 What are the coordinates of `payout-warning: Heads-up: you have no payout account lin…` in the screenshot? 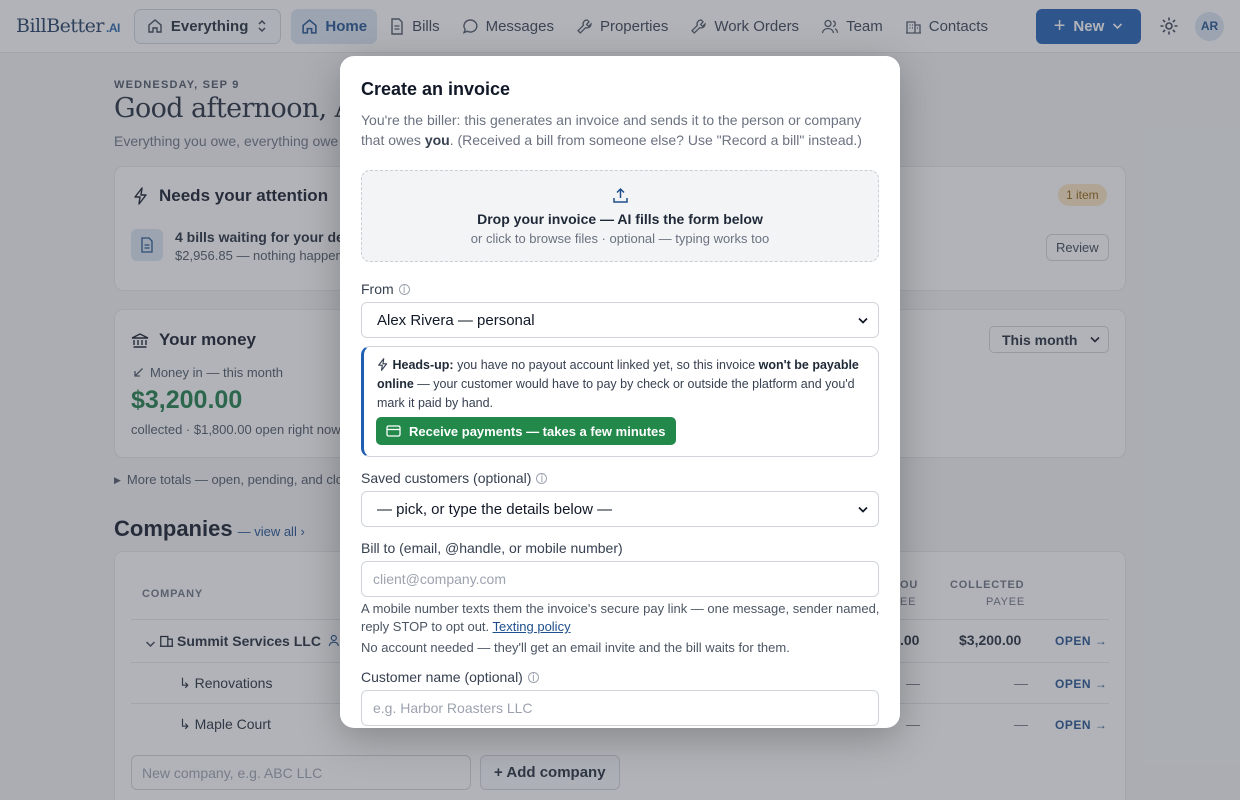 It's located at (620, 401).